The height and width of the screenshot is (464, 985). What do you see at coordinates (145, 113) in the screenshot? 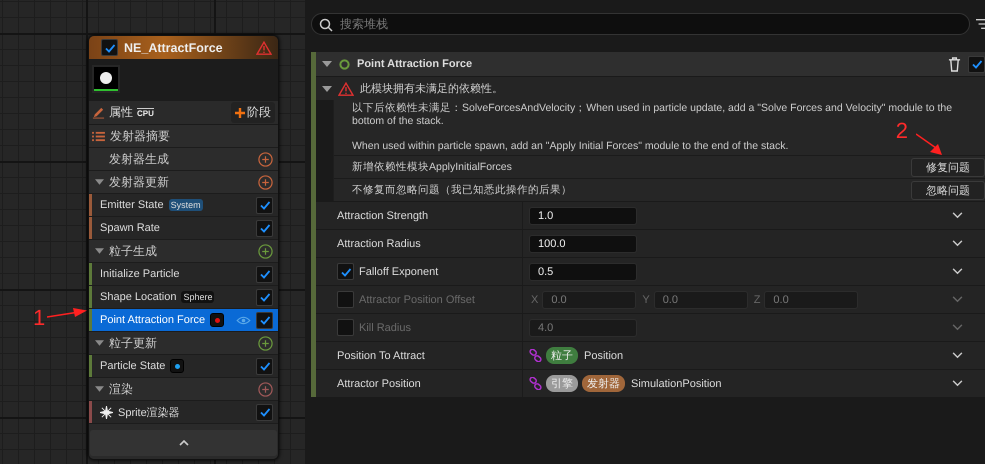
I see `sim-target-label: CPU` at bounding box center [145, 113].